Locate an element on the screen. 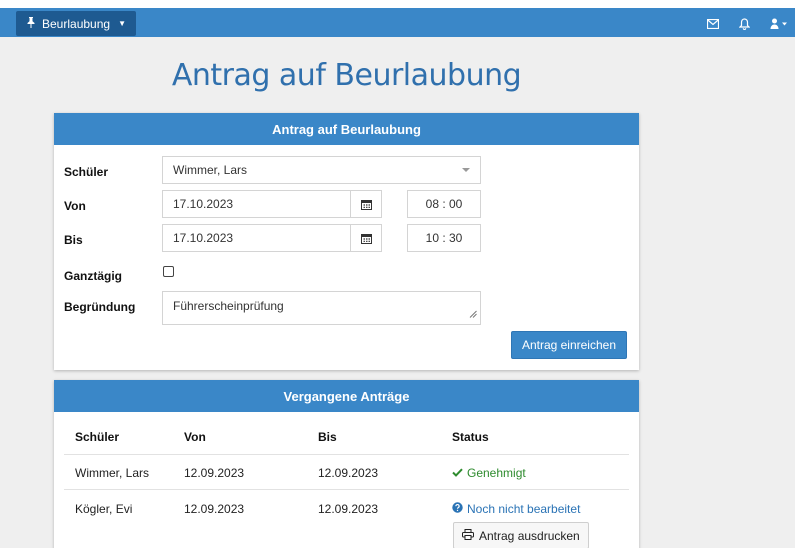 This screenshot has height=548, width=795. top-navbar: Beurlaubung ▼ is located at coordinates (397, 18).